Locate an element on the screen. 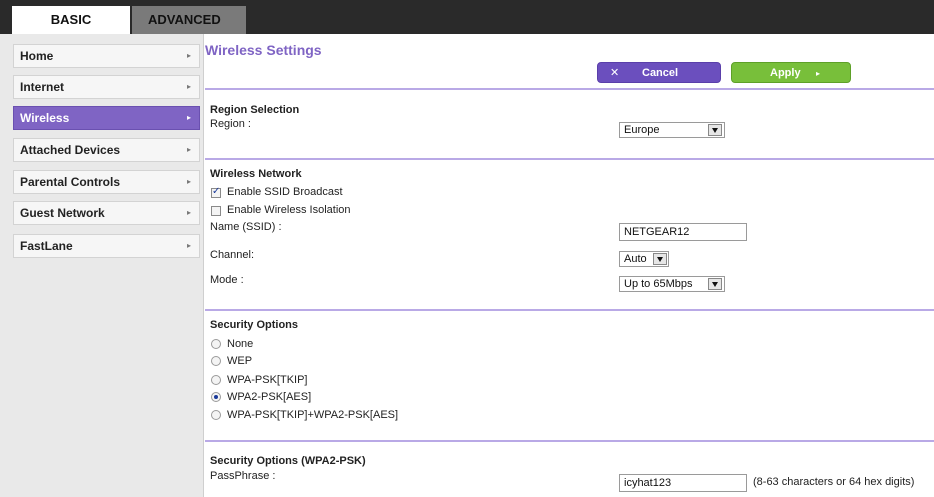 The image size is (934, 497). cancel-button-label: Cancel is located at coordinates (660, 73).